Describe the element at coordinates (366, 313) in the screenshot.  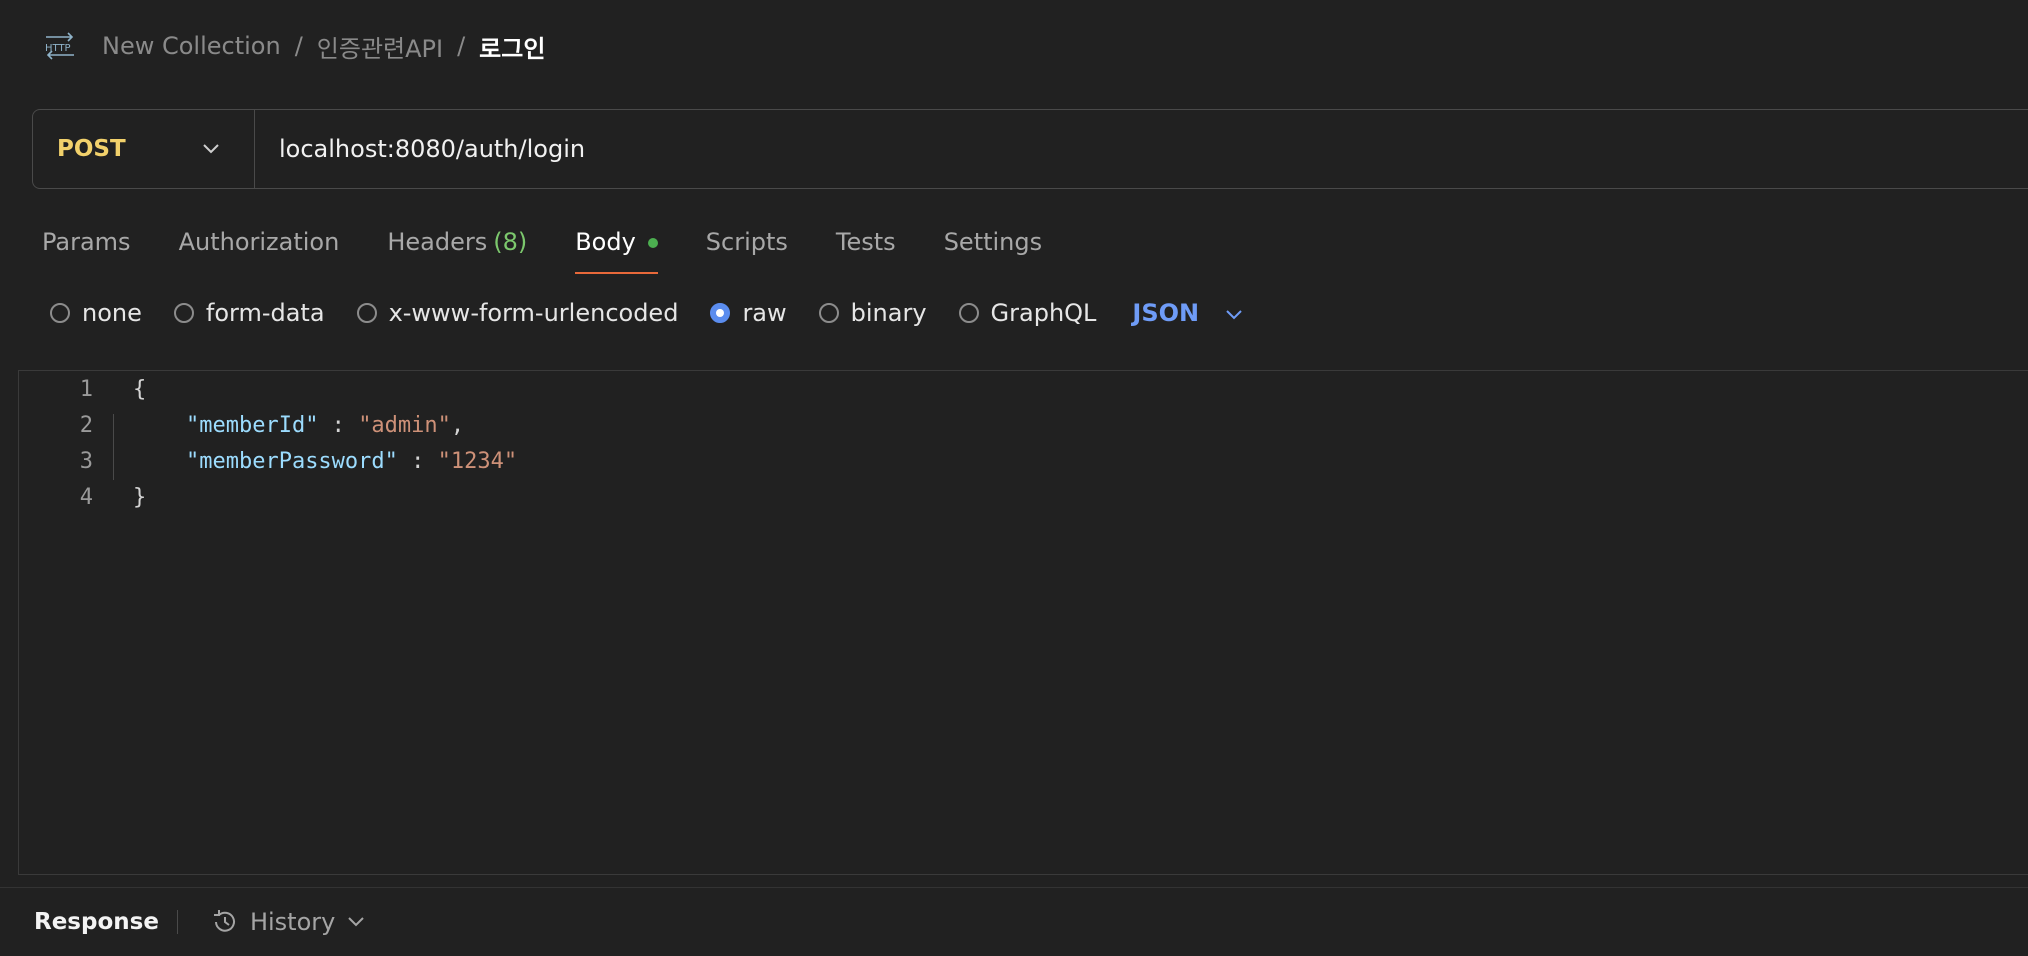
I see `radio-urlencoded` at that location.